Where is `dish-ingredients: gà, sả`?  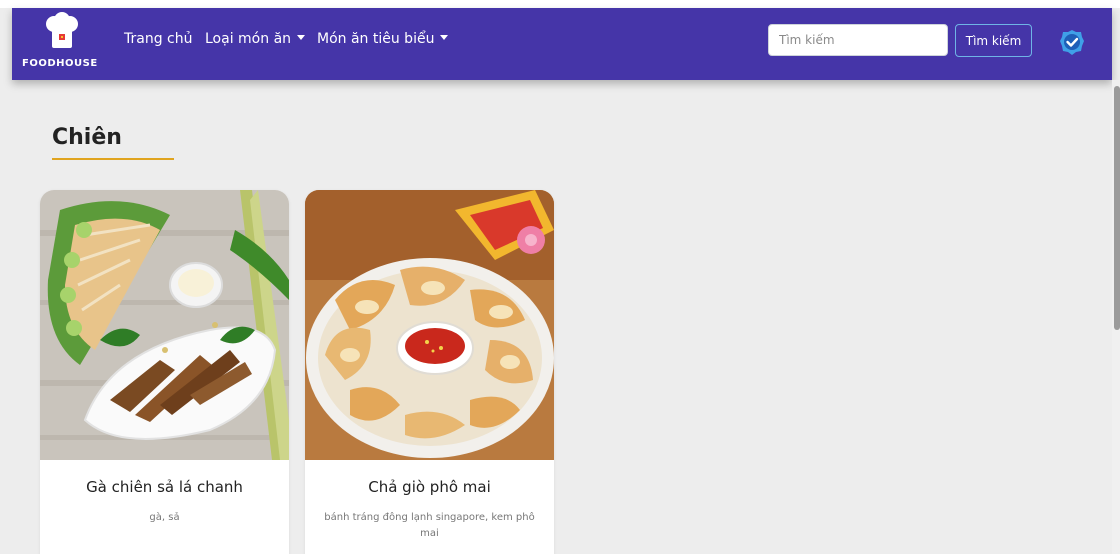
dish-ingredients: gà, sả is located at coordinates (164, 517).